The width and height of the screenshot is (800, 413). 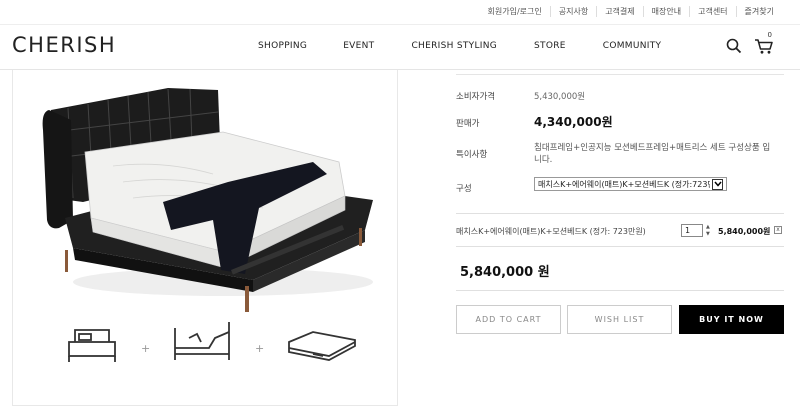 I want to click on buy-now-button: BUY IT NOW, so click(x=731, y=319).